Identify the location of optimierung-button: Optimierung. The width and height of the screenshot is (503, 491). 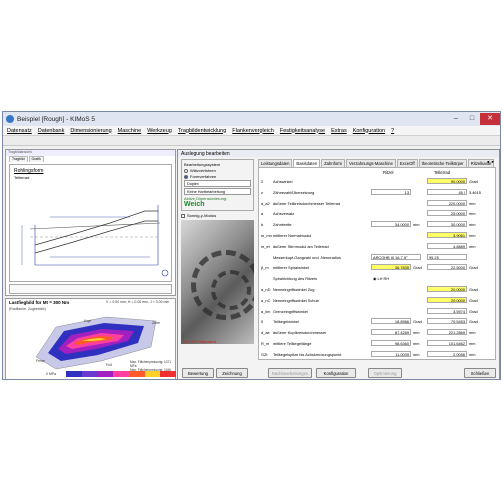
(385, 373).